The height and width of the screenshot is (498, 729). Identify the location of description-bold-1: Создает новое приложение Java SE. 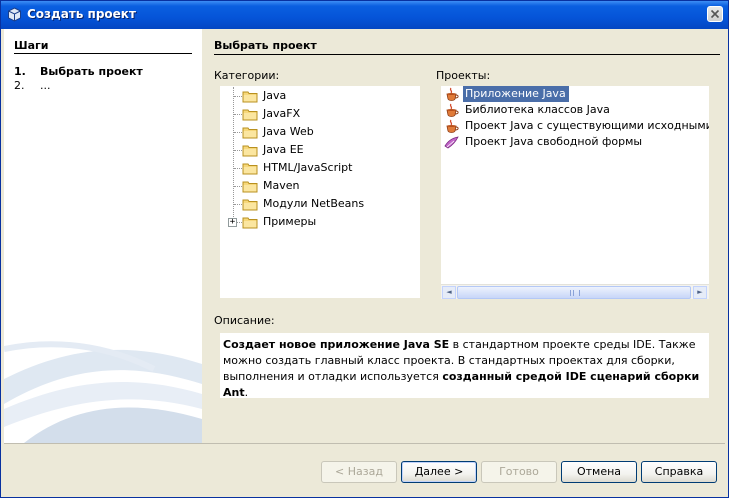
(336, 344).